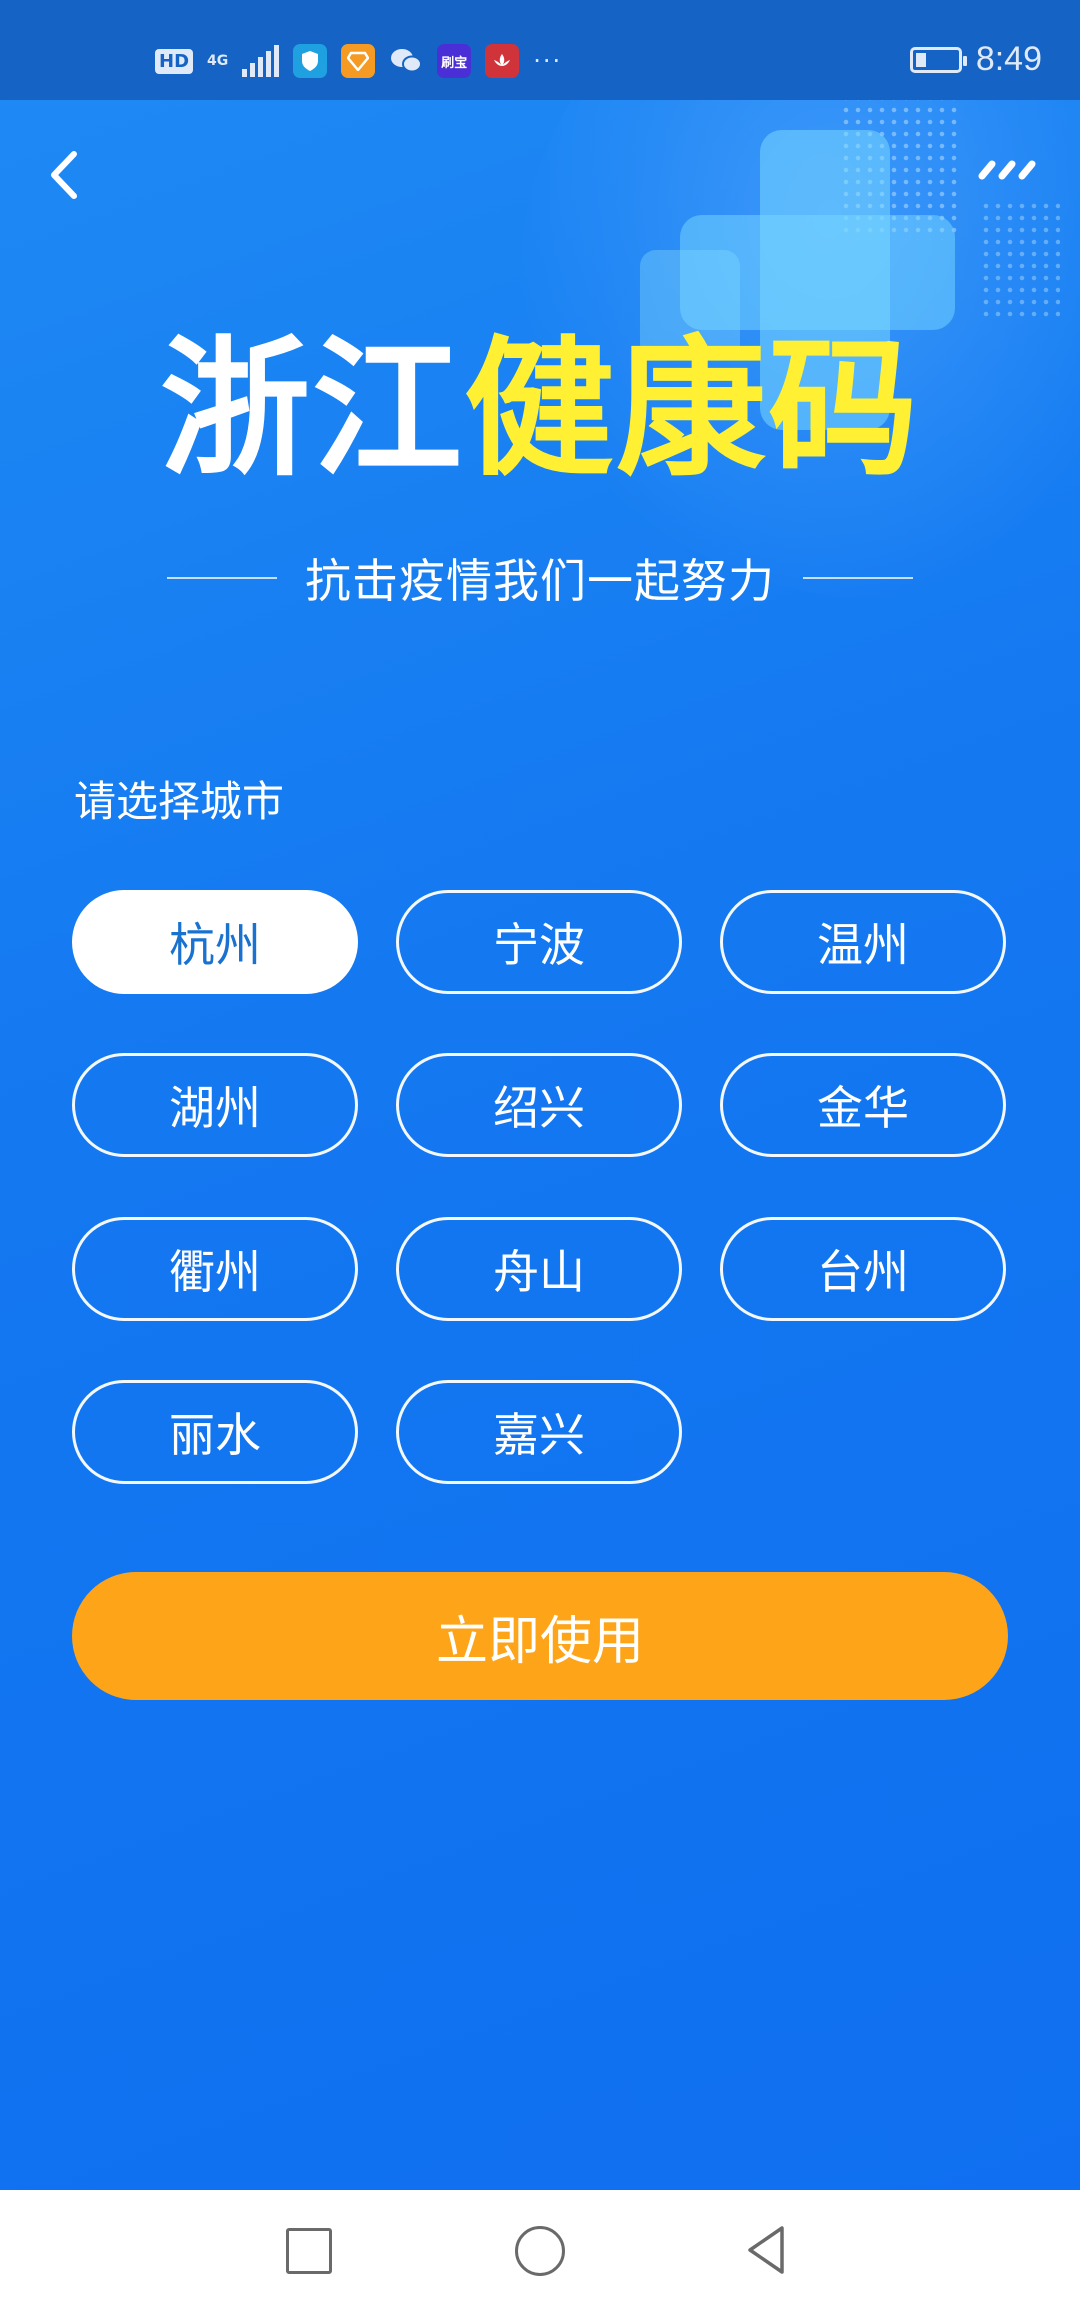  I want to click on city-button-taizhou: 台州, so click(863, 1269).